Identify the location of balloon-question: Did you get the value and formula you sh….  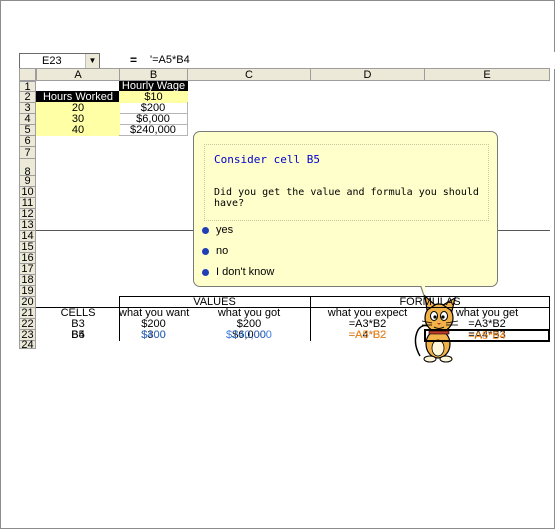
(346, 198).